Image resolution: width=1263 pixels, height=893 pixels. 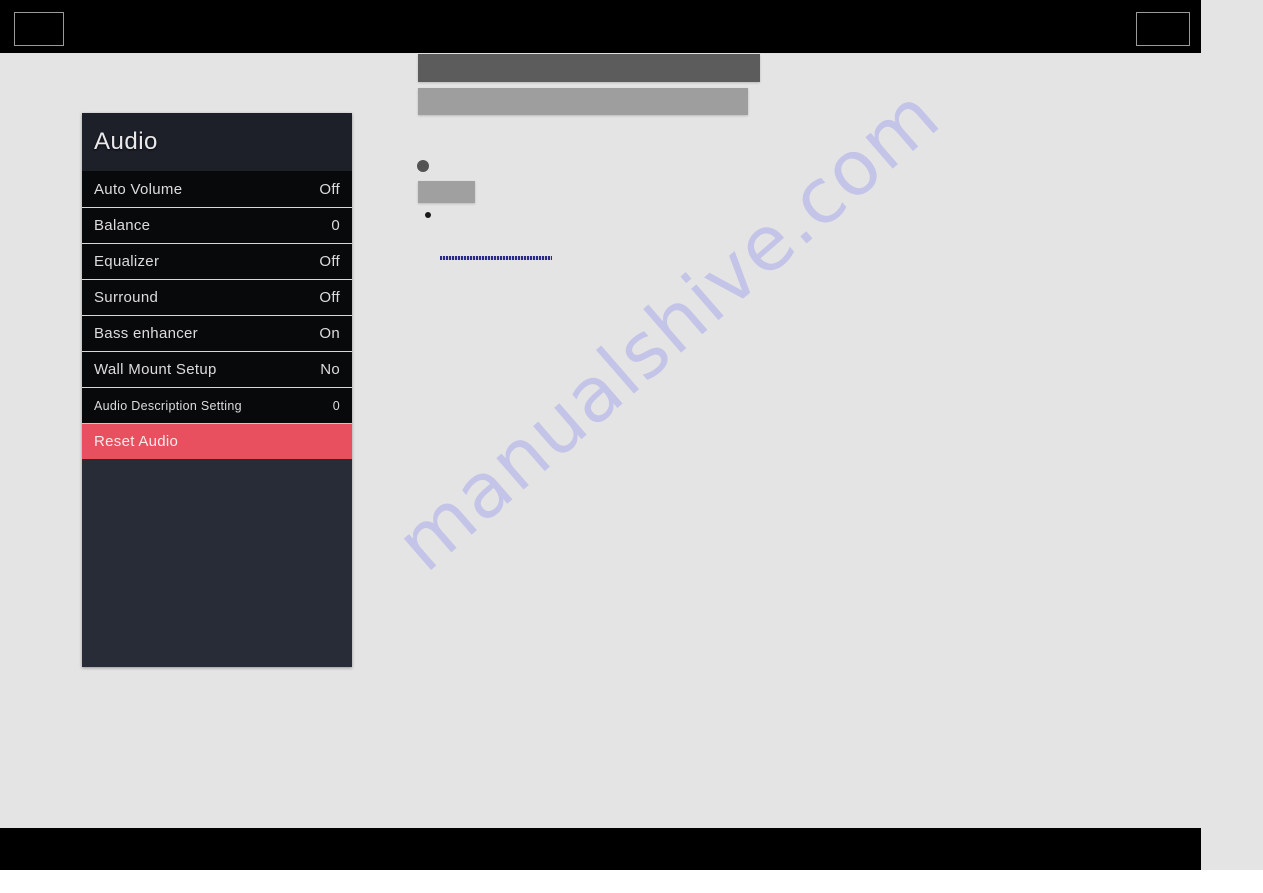 I want to click on bullet-small-icon, so click(x=428, y=215).